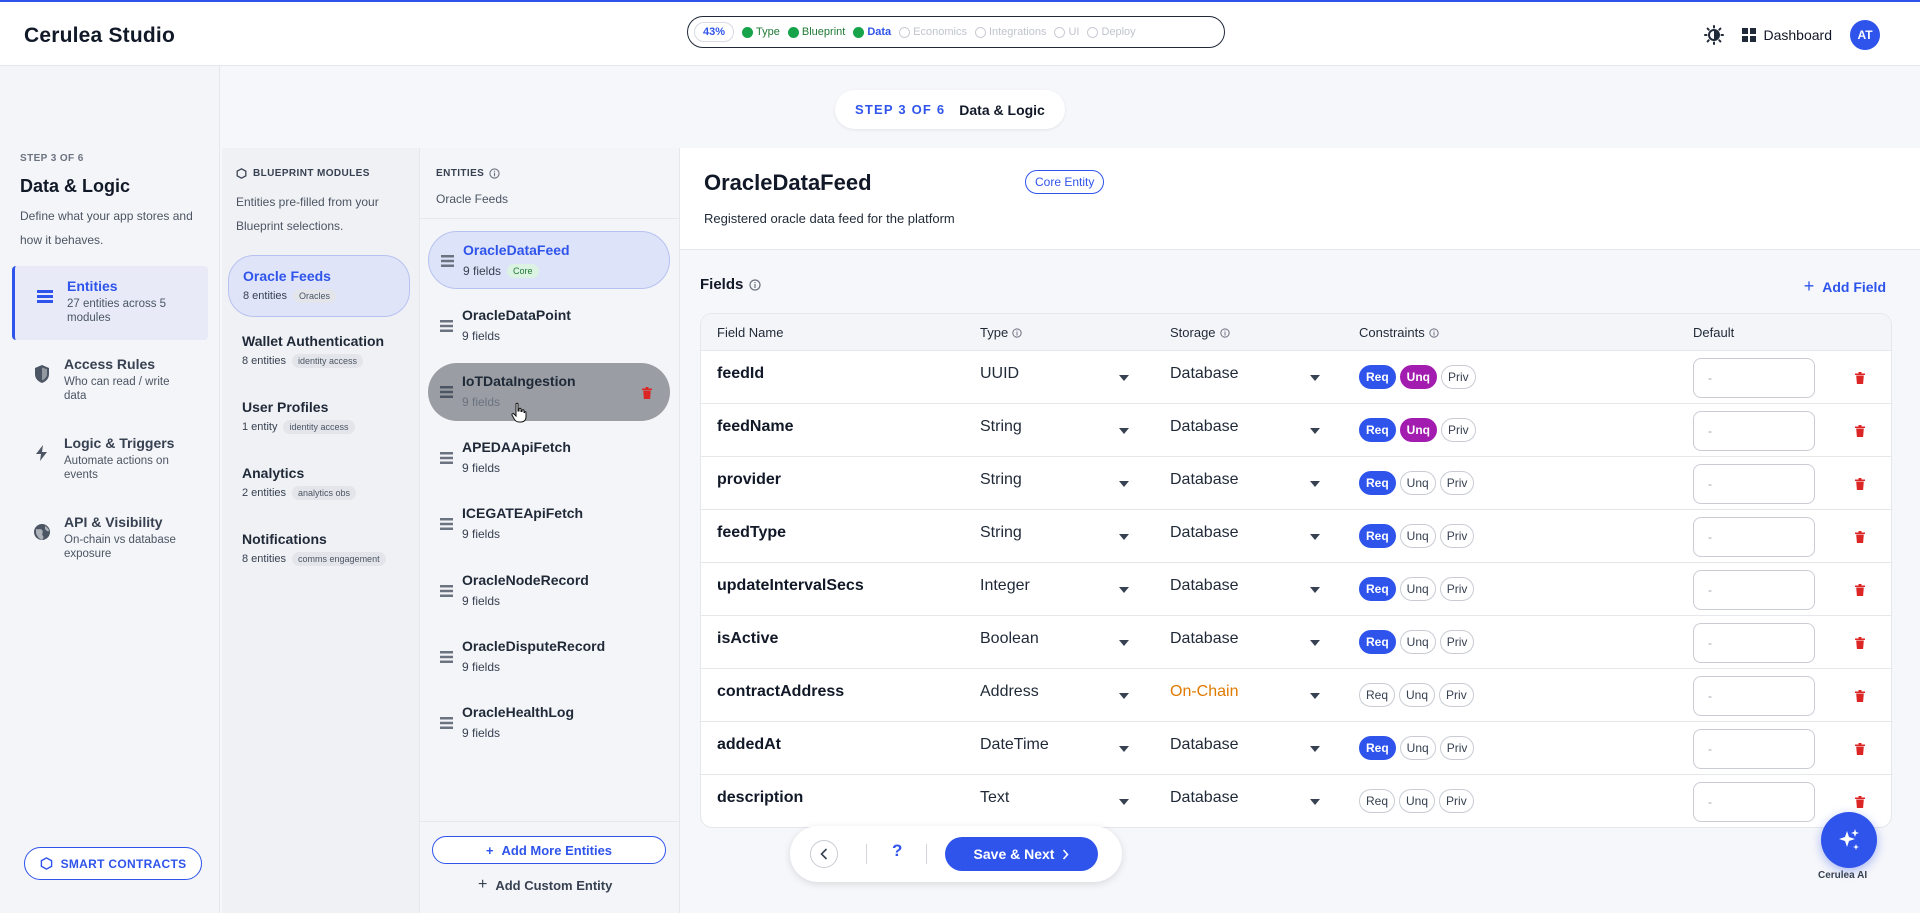 The height and width of the screenshot is (913, 1920). I want to click on module-item-notifications: Notifications 8 entities comms engagement, so click(319, 550).